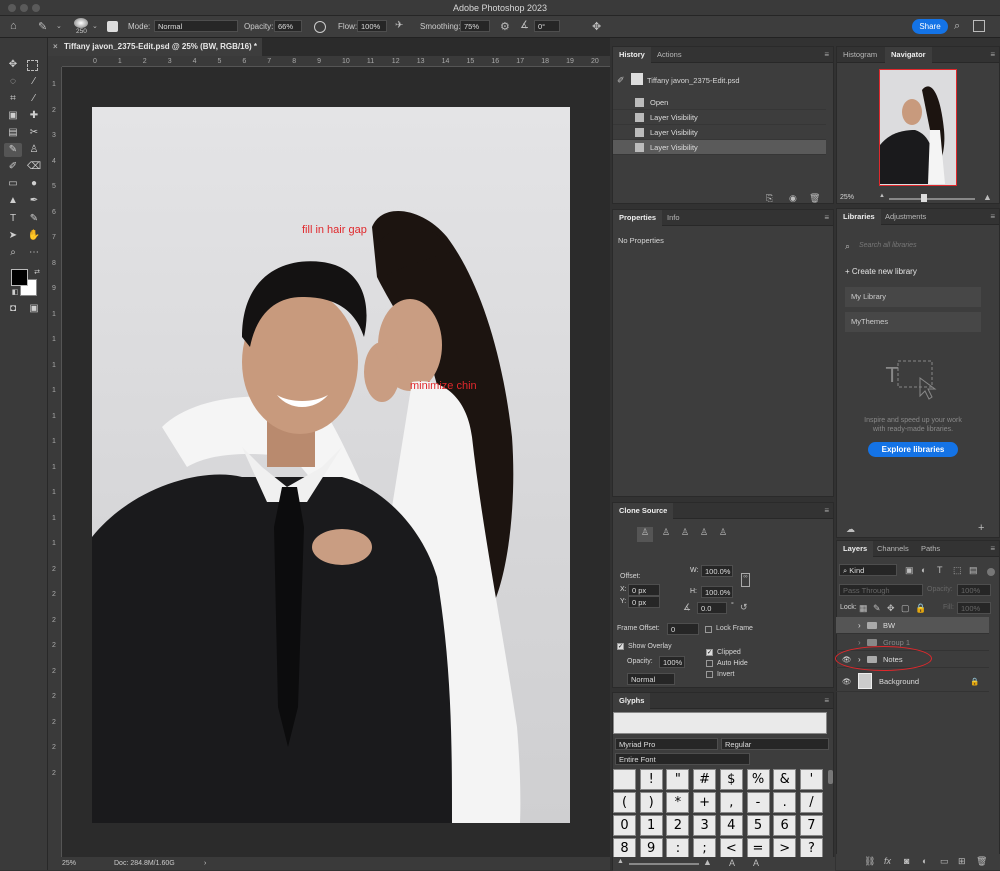  What do you see at coordinates (785, 825) in the screenshot?
I see `glyph-cell: 6` at bounding box center [785, 825].